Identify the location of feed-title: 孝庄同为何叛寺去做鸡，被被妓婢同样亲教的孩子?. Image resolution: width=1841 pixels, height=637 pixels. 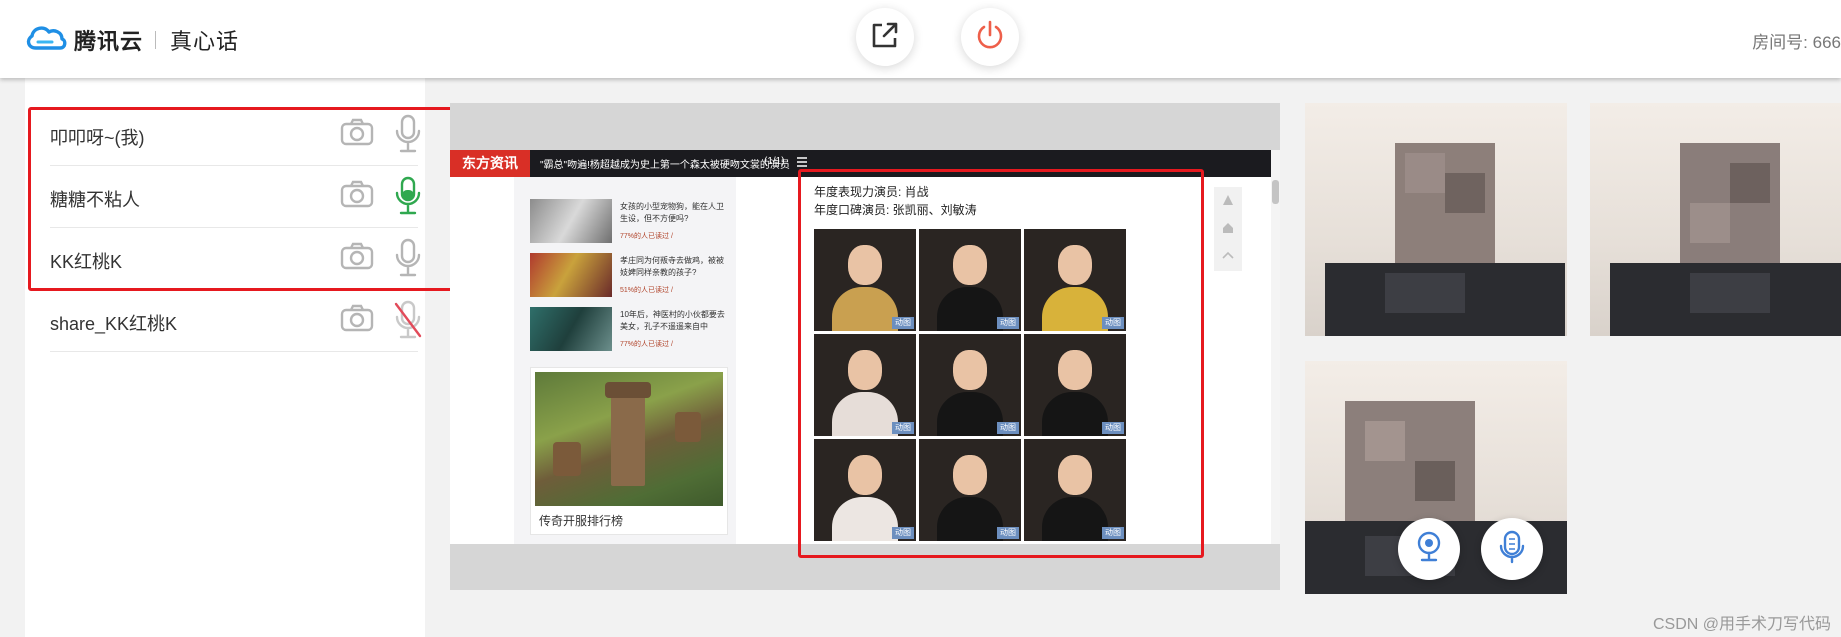
(672, 266).